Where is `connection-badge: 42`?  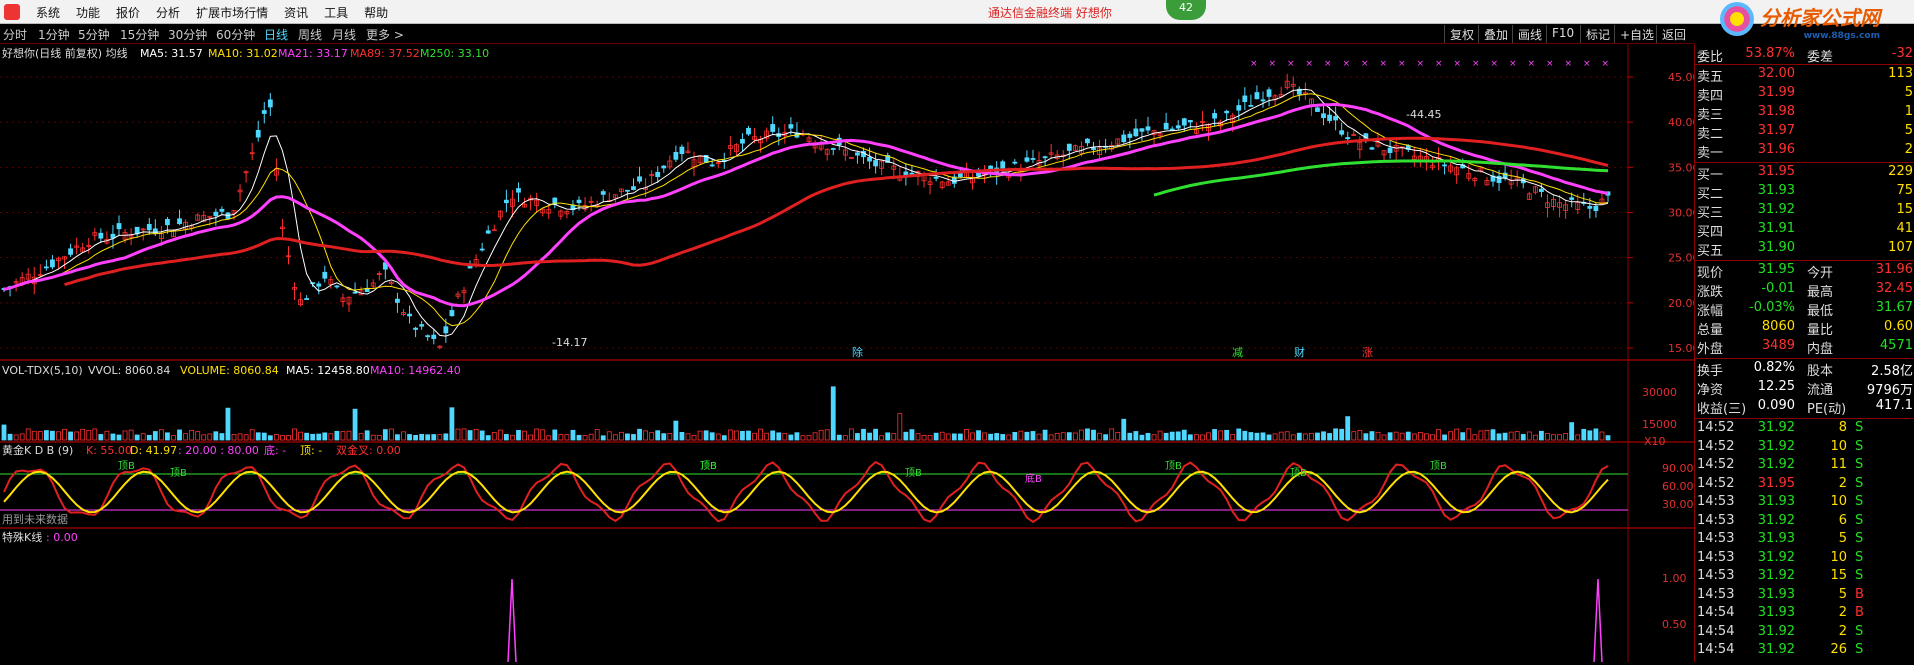 connection-badge: 42 is located at coordinates (1186, 10).